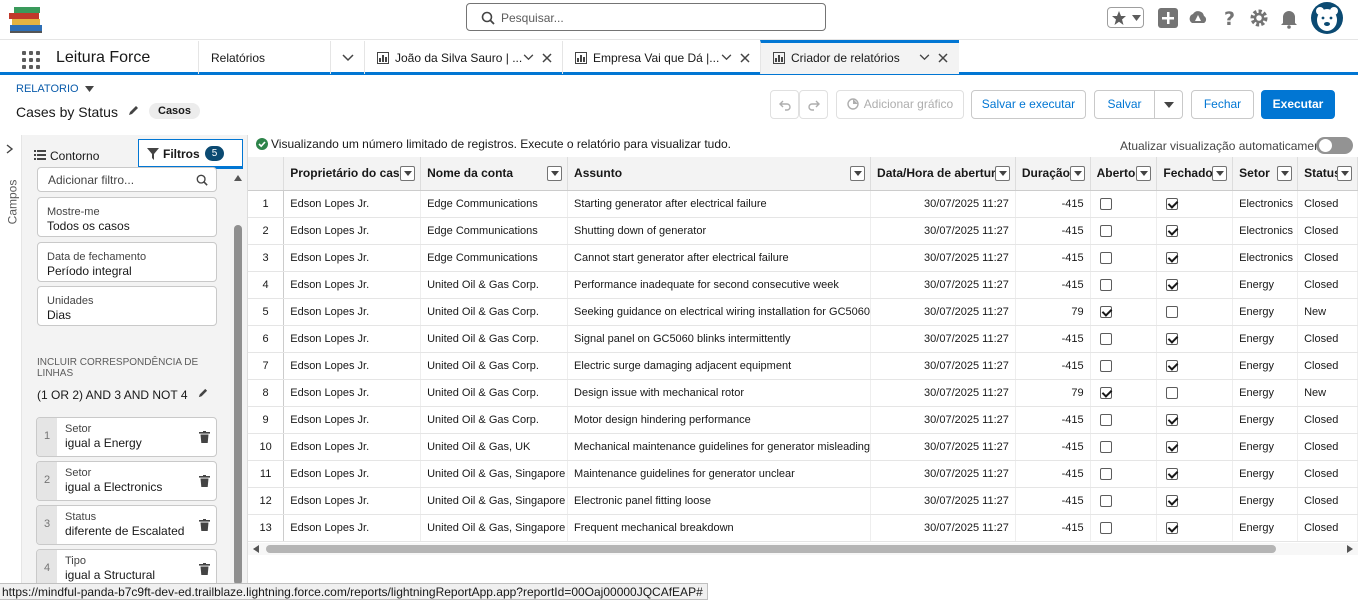 This screenshot has height=600, width=1358. Describe the element at coordinates (1350, 549) in the screenshot. I see `scroll-right-arrow-icon` at that location.